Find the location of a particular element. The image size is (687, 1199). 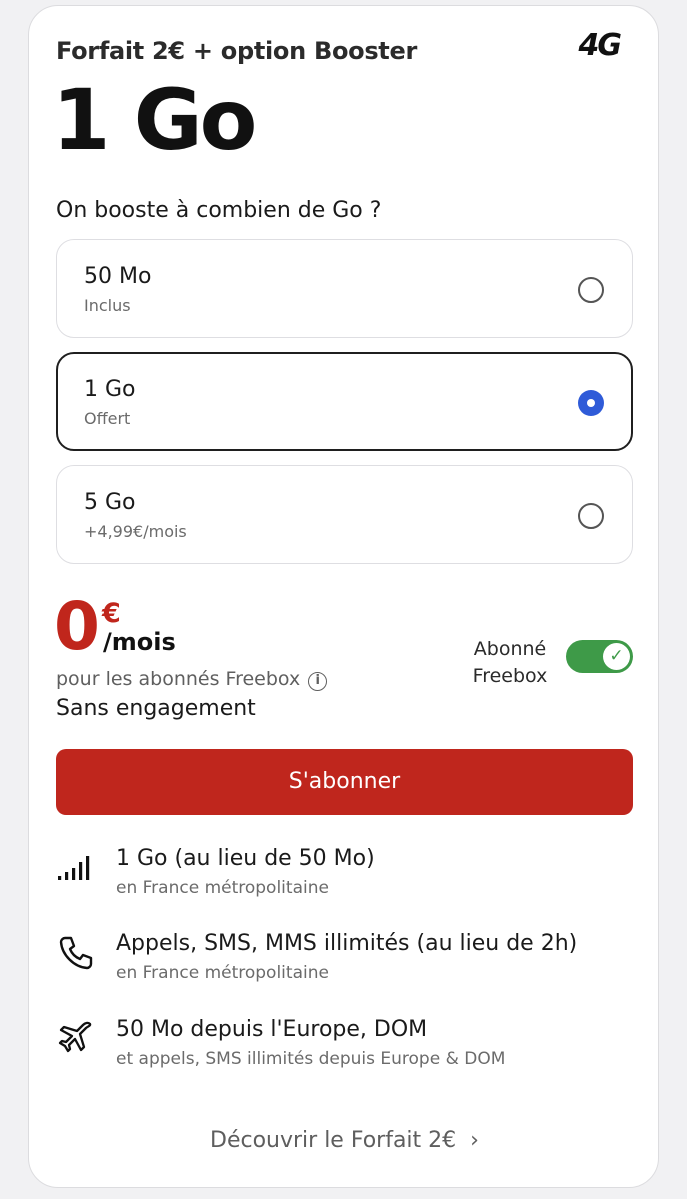

booster-option-5go: 5 Go +4,99€/mois is located at coordinates (344, 514).